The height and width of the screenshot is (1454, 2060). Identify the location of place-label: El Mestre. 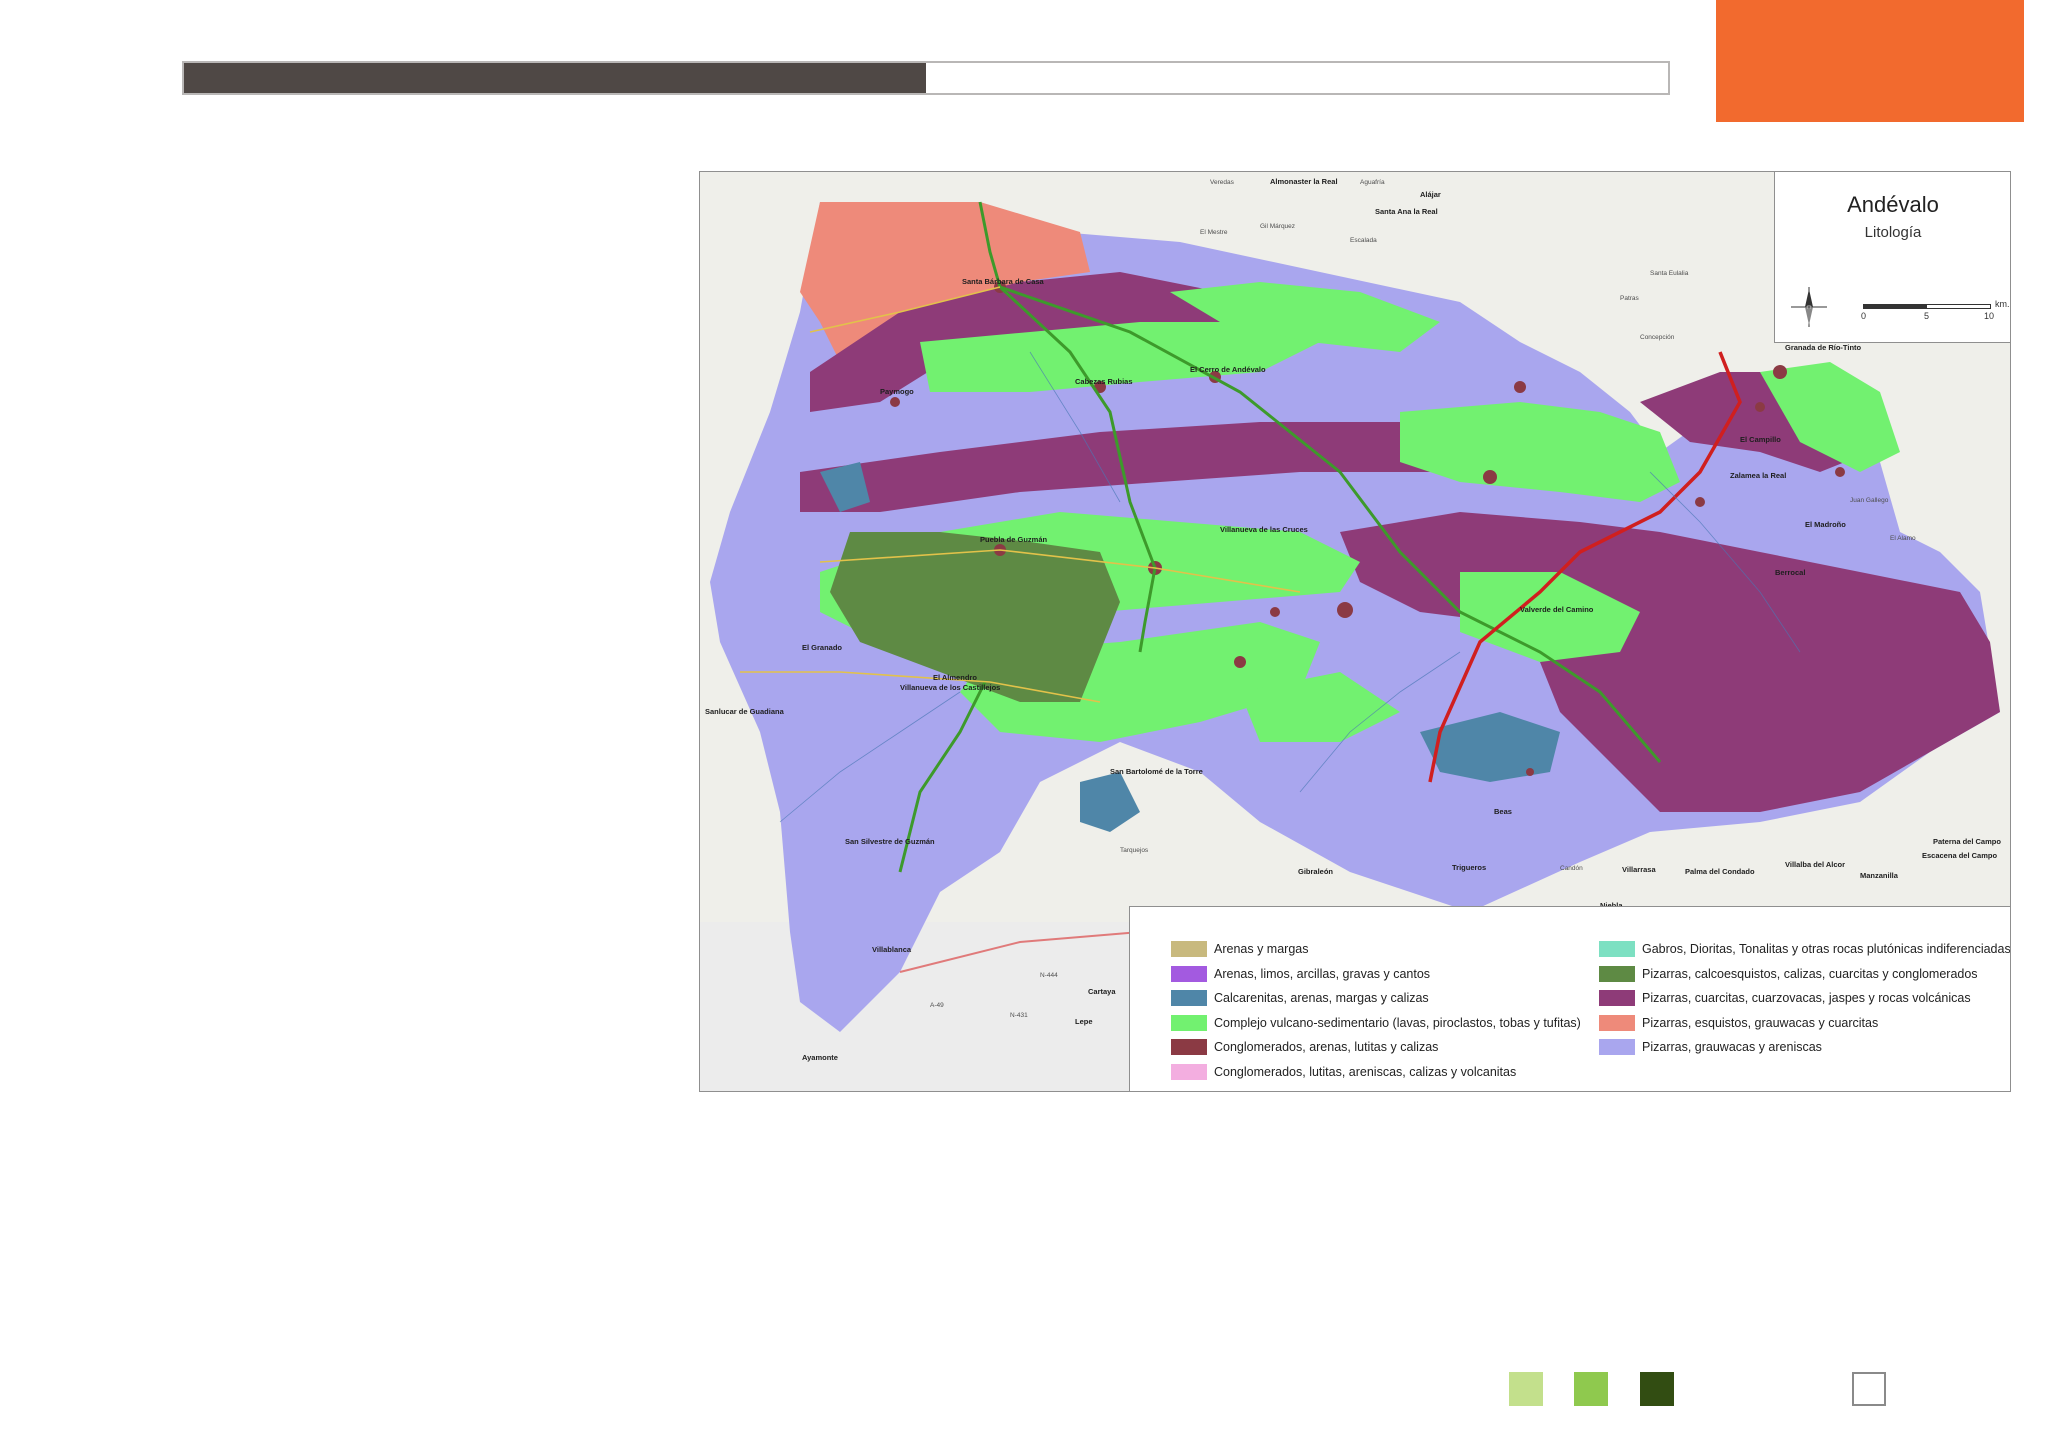
(1214, 232).